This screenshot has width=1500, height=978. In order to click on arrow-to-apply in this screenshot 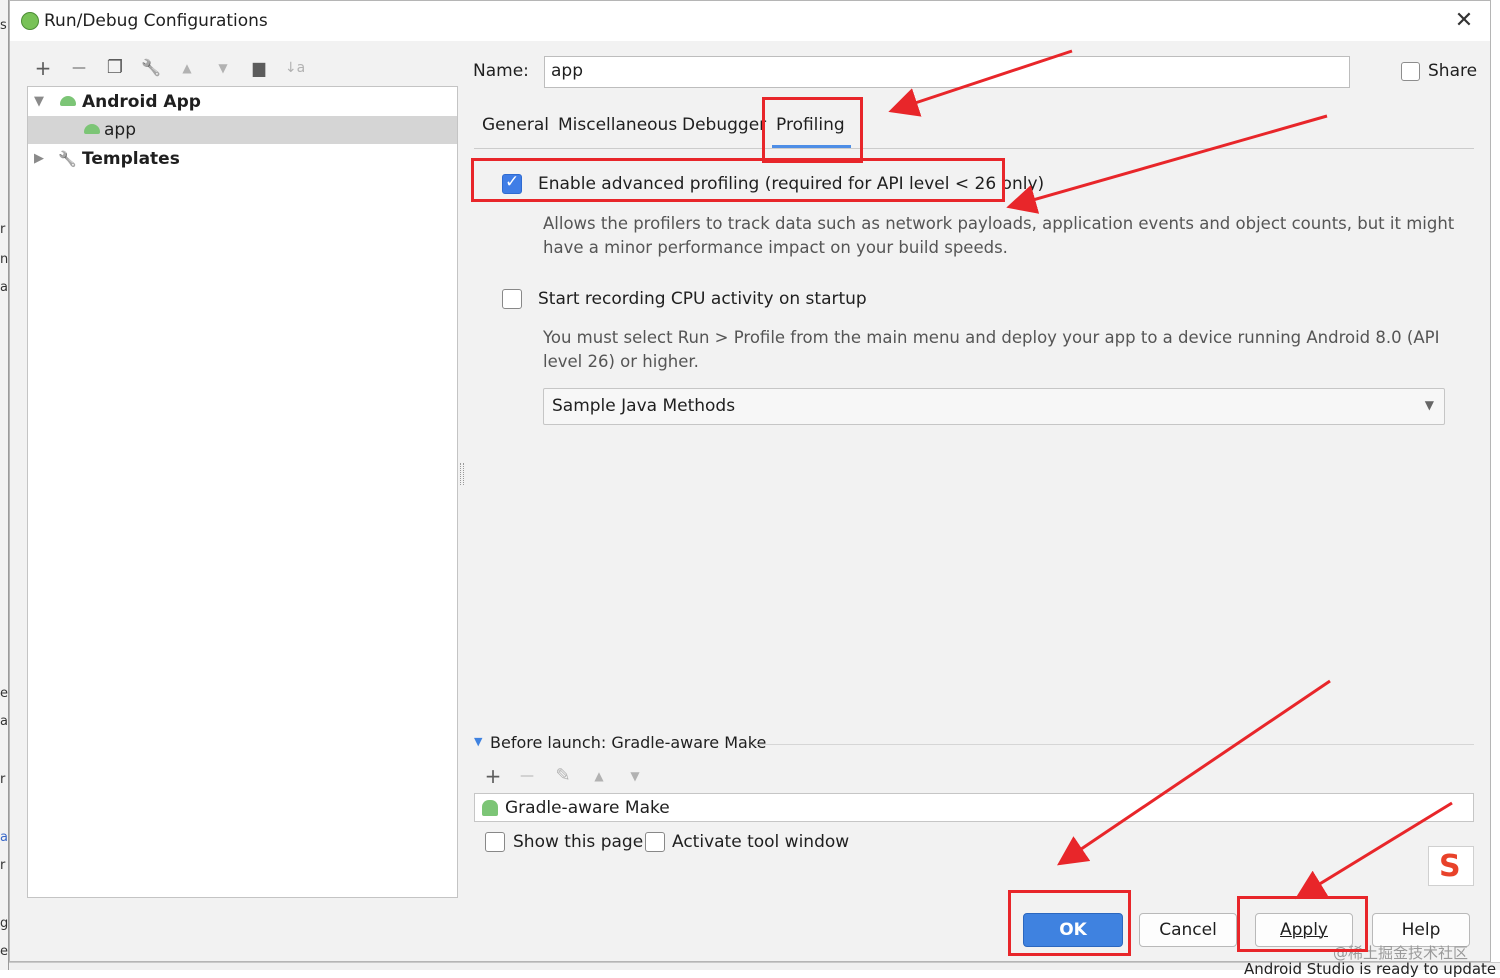, I will do `click(1373, 850)`.